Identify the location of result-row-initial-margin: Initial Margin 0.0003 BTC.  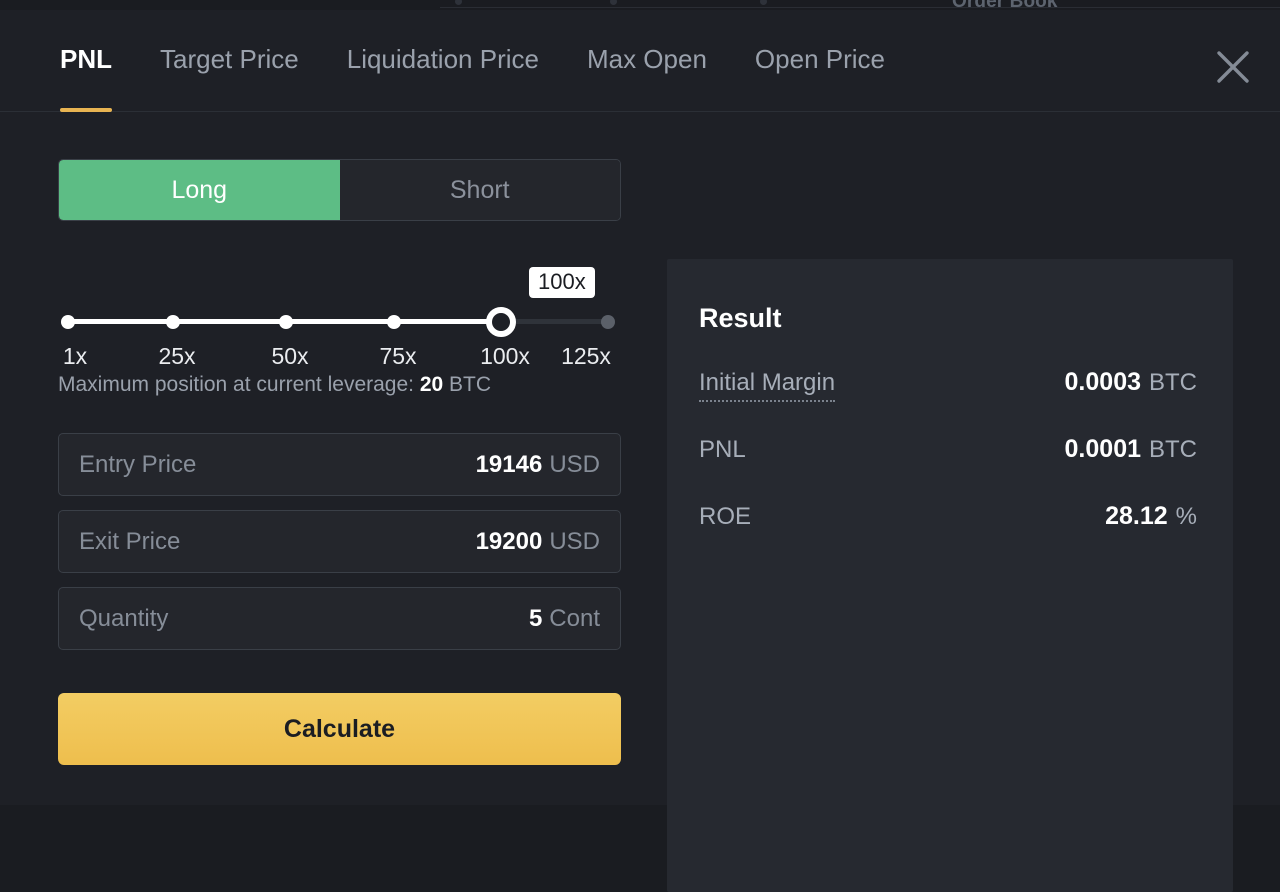
(948, 401).